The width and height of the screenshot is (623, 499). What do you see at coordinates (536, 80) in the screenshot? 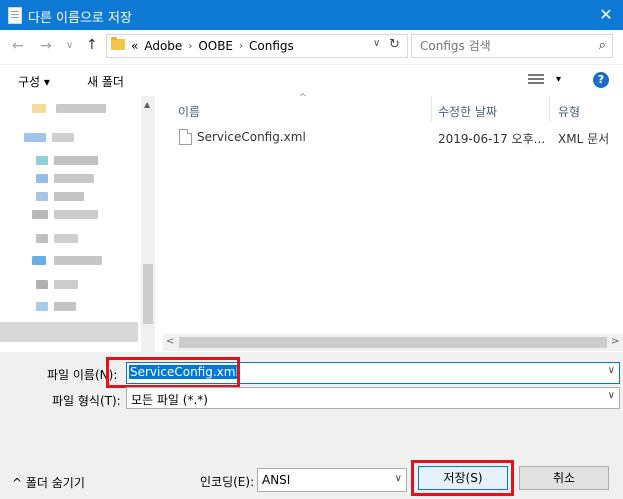
I see `view-options-icon` at bounding box center [536, 80].